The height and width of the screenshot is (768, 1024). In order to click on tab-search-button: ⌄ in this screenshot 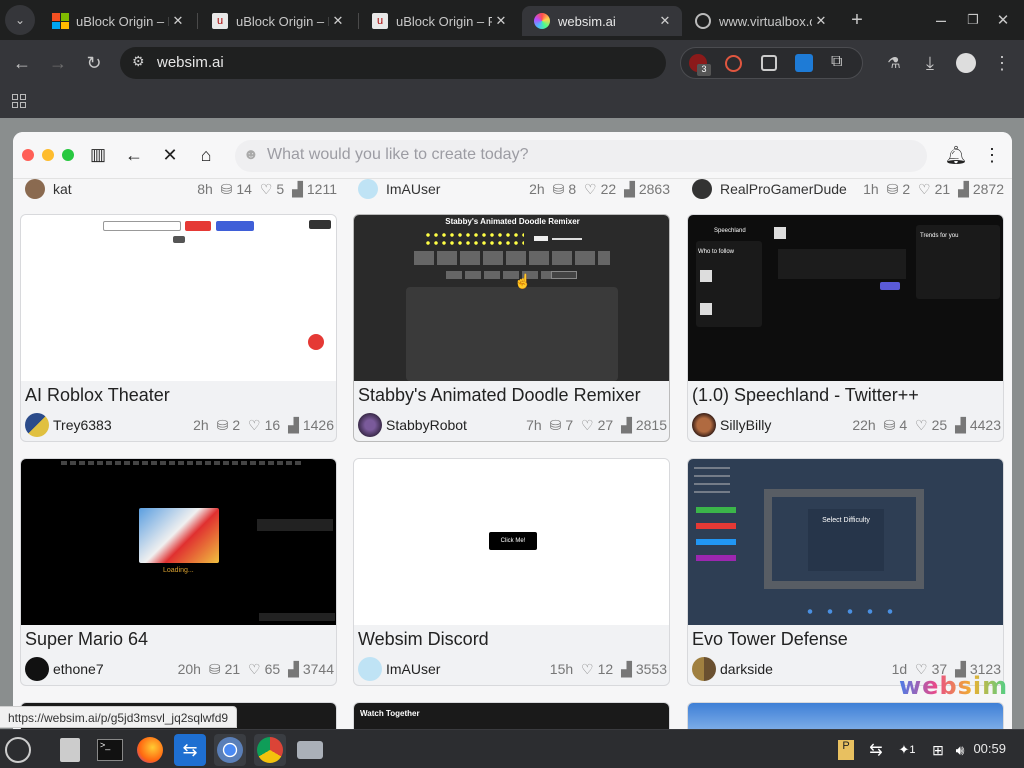, I will do `click(20, 20)`.